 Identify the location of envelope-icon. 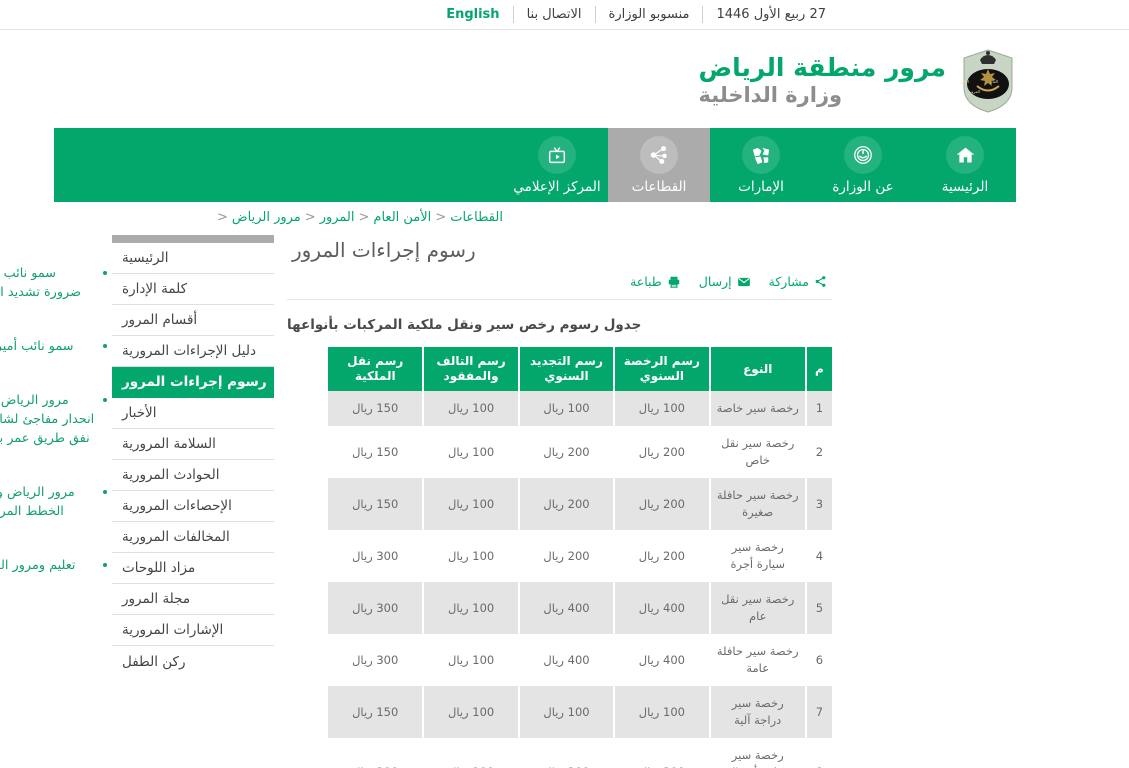
(743, 281).